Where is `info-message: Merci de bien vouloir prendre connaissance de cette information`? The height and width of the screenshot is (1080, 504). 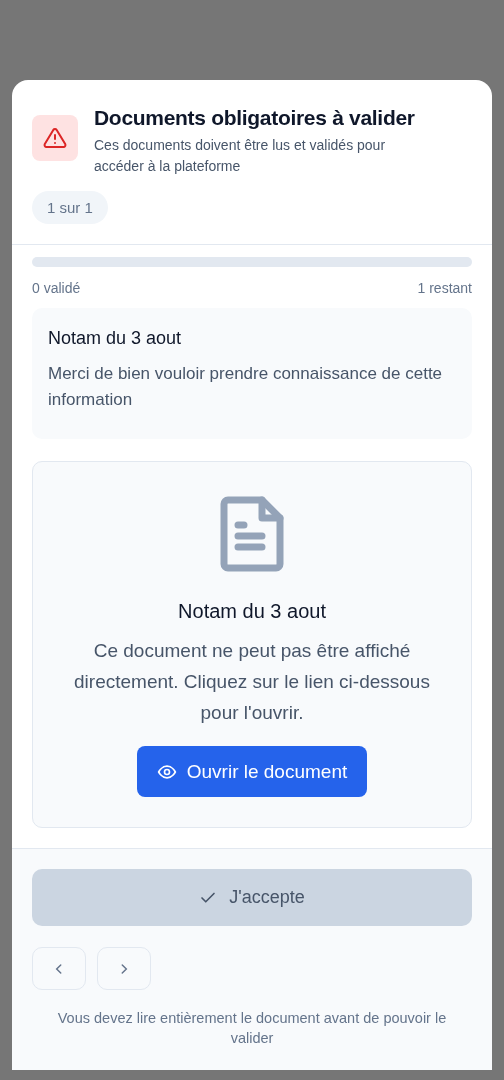
info-message: Merci de bien vouloir prendre connaissance de cette information is located at coordinates (245, 387).